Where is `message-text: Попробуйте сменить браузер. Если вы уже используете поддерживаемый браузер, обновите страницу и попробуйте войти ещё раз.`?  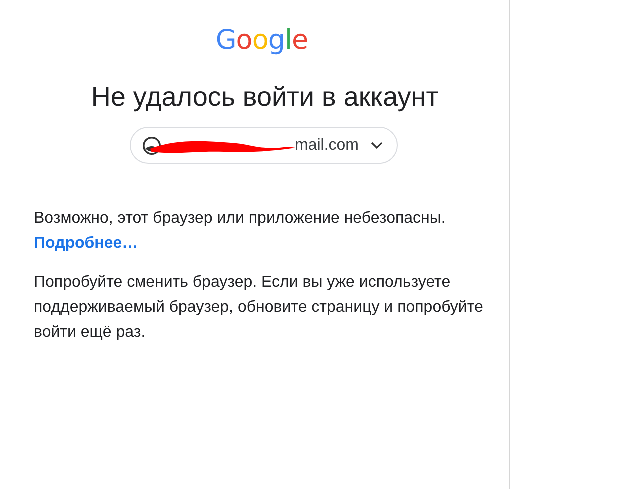 message-text: Попробуйте сменить браузер. Если вы уже используете поддерживаемый браузер, обновите страницу и попробуйте войти ещё раз. is located at coordinates (259, 308).